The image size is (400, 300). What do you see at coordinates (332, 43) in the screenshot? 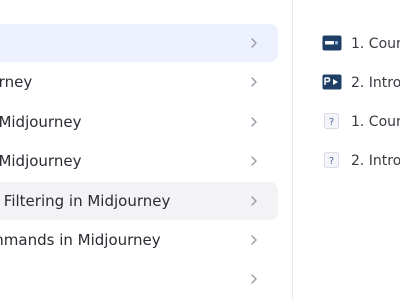
I see `slides-icon` at bounding box center [332, 43].